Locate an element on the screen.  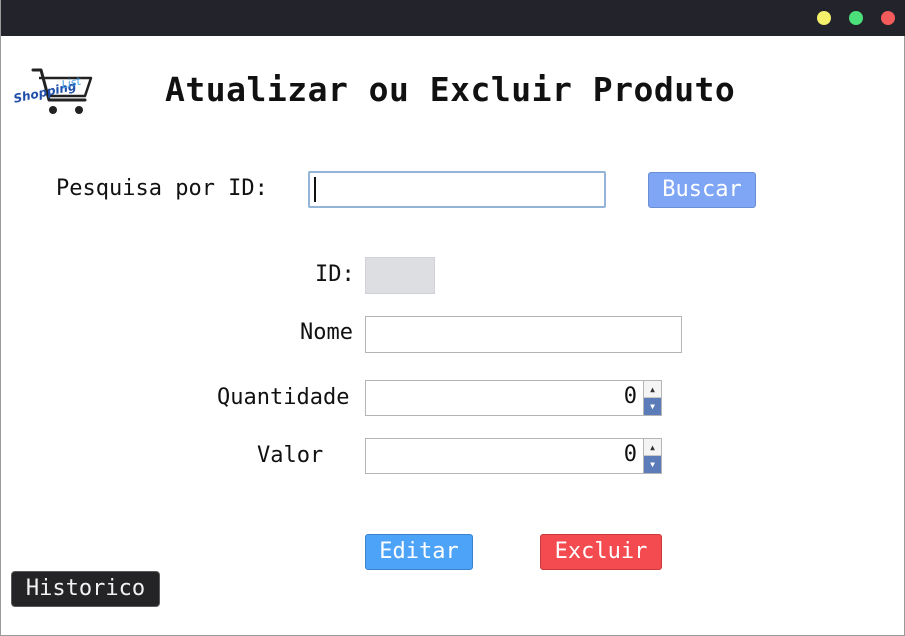
valor-spinner: 0 ▲ ▼ is located at coordinates (513, 456).